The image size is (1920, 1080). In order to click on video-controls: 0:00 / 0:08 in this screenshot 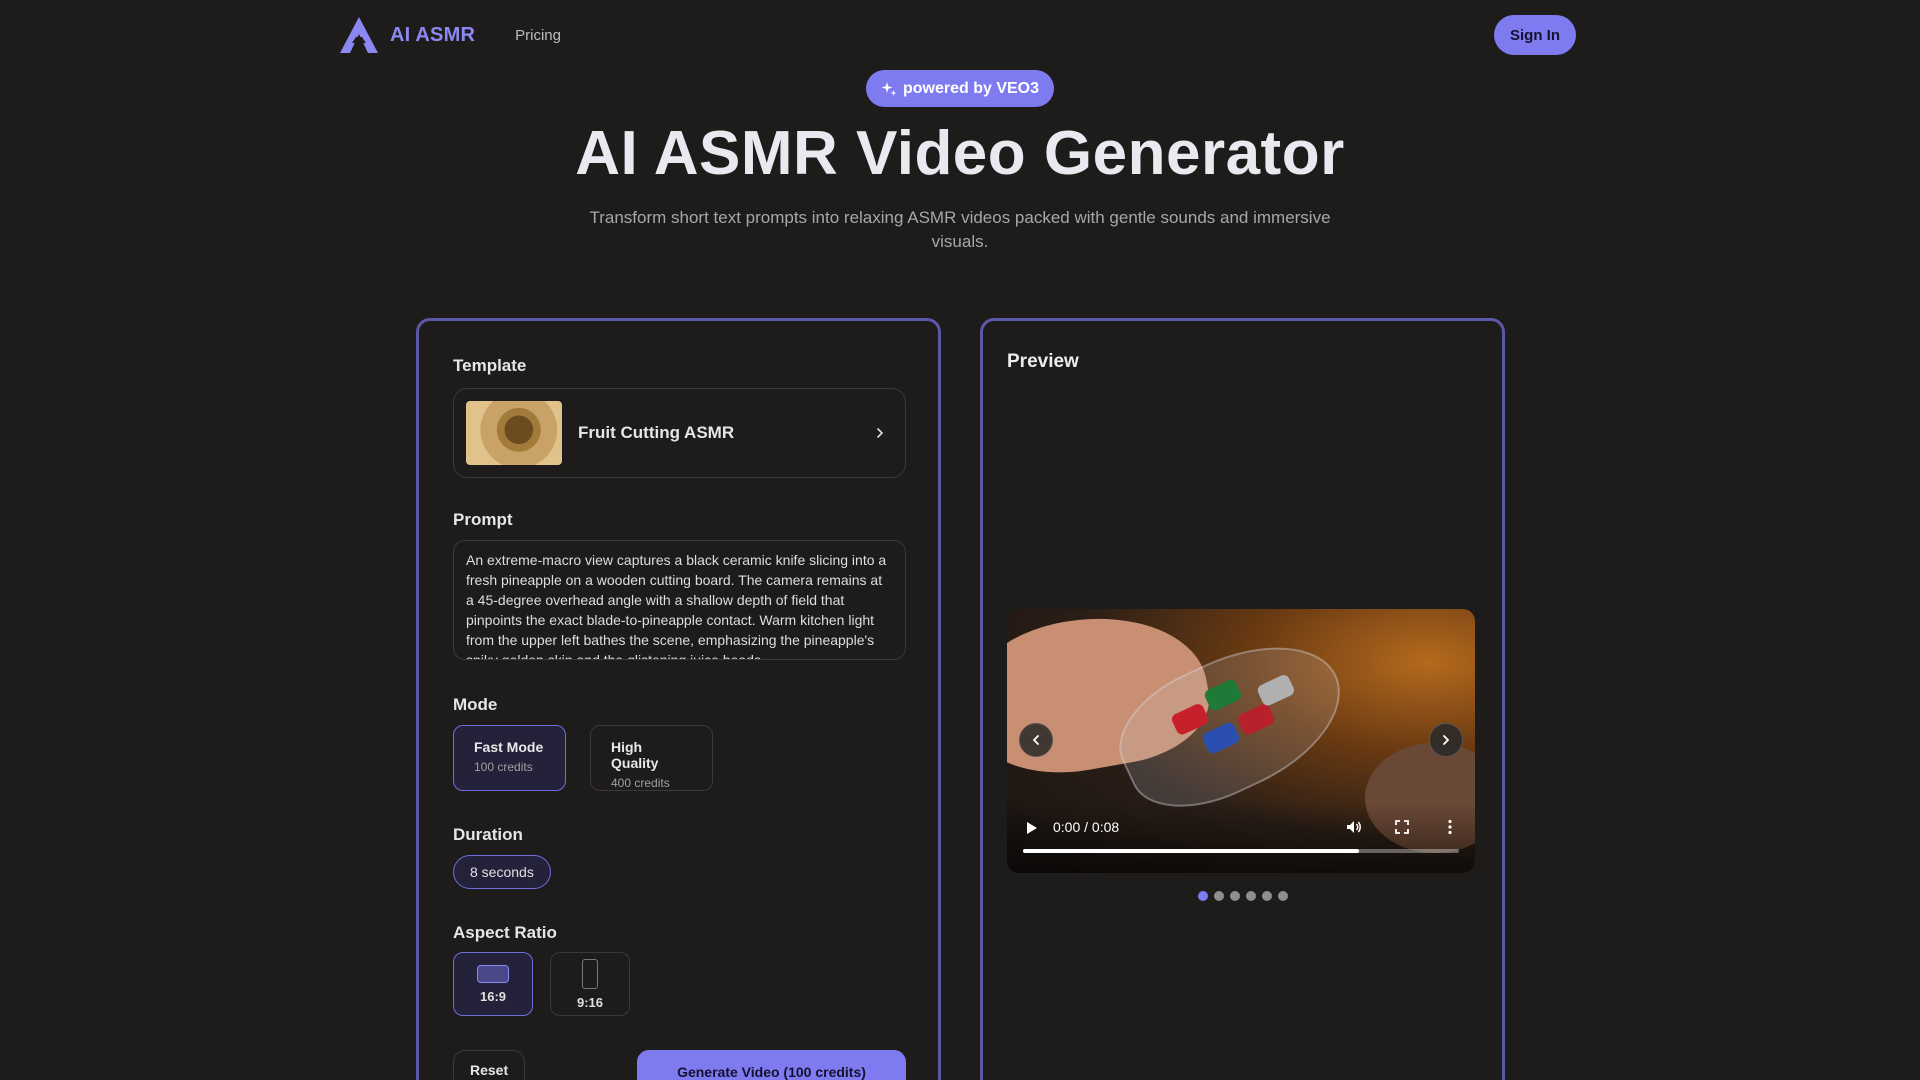, I will do `click(1241, 838)`.